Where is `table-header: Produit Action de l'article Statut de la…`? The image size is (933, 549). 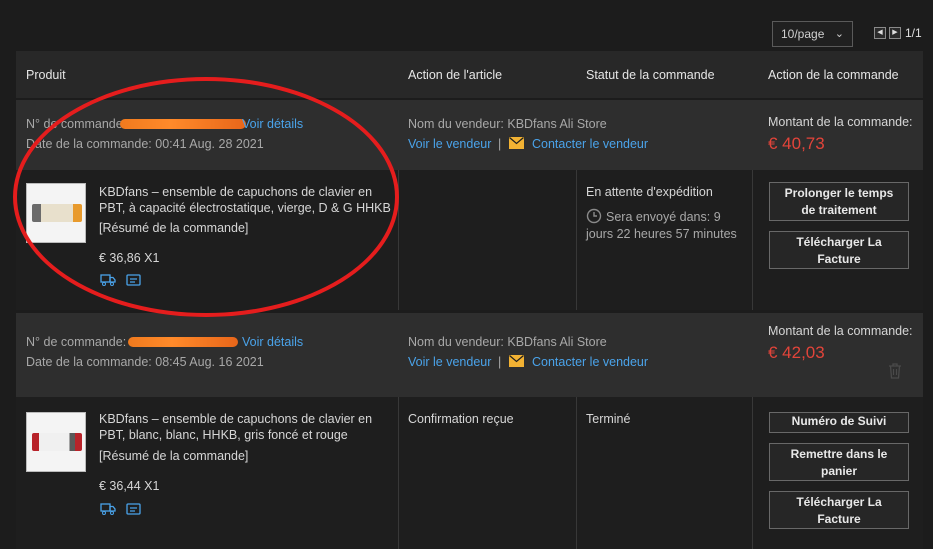 table-header: Produit Action de l'article Statut de la… is located at coordinates (469, 74).